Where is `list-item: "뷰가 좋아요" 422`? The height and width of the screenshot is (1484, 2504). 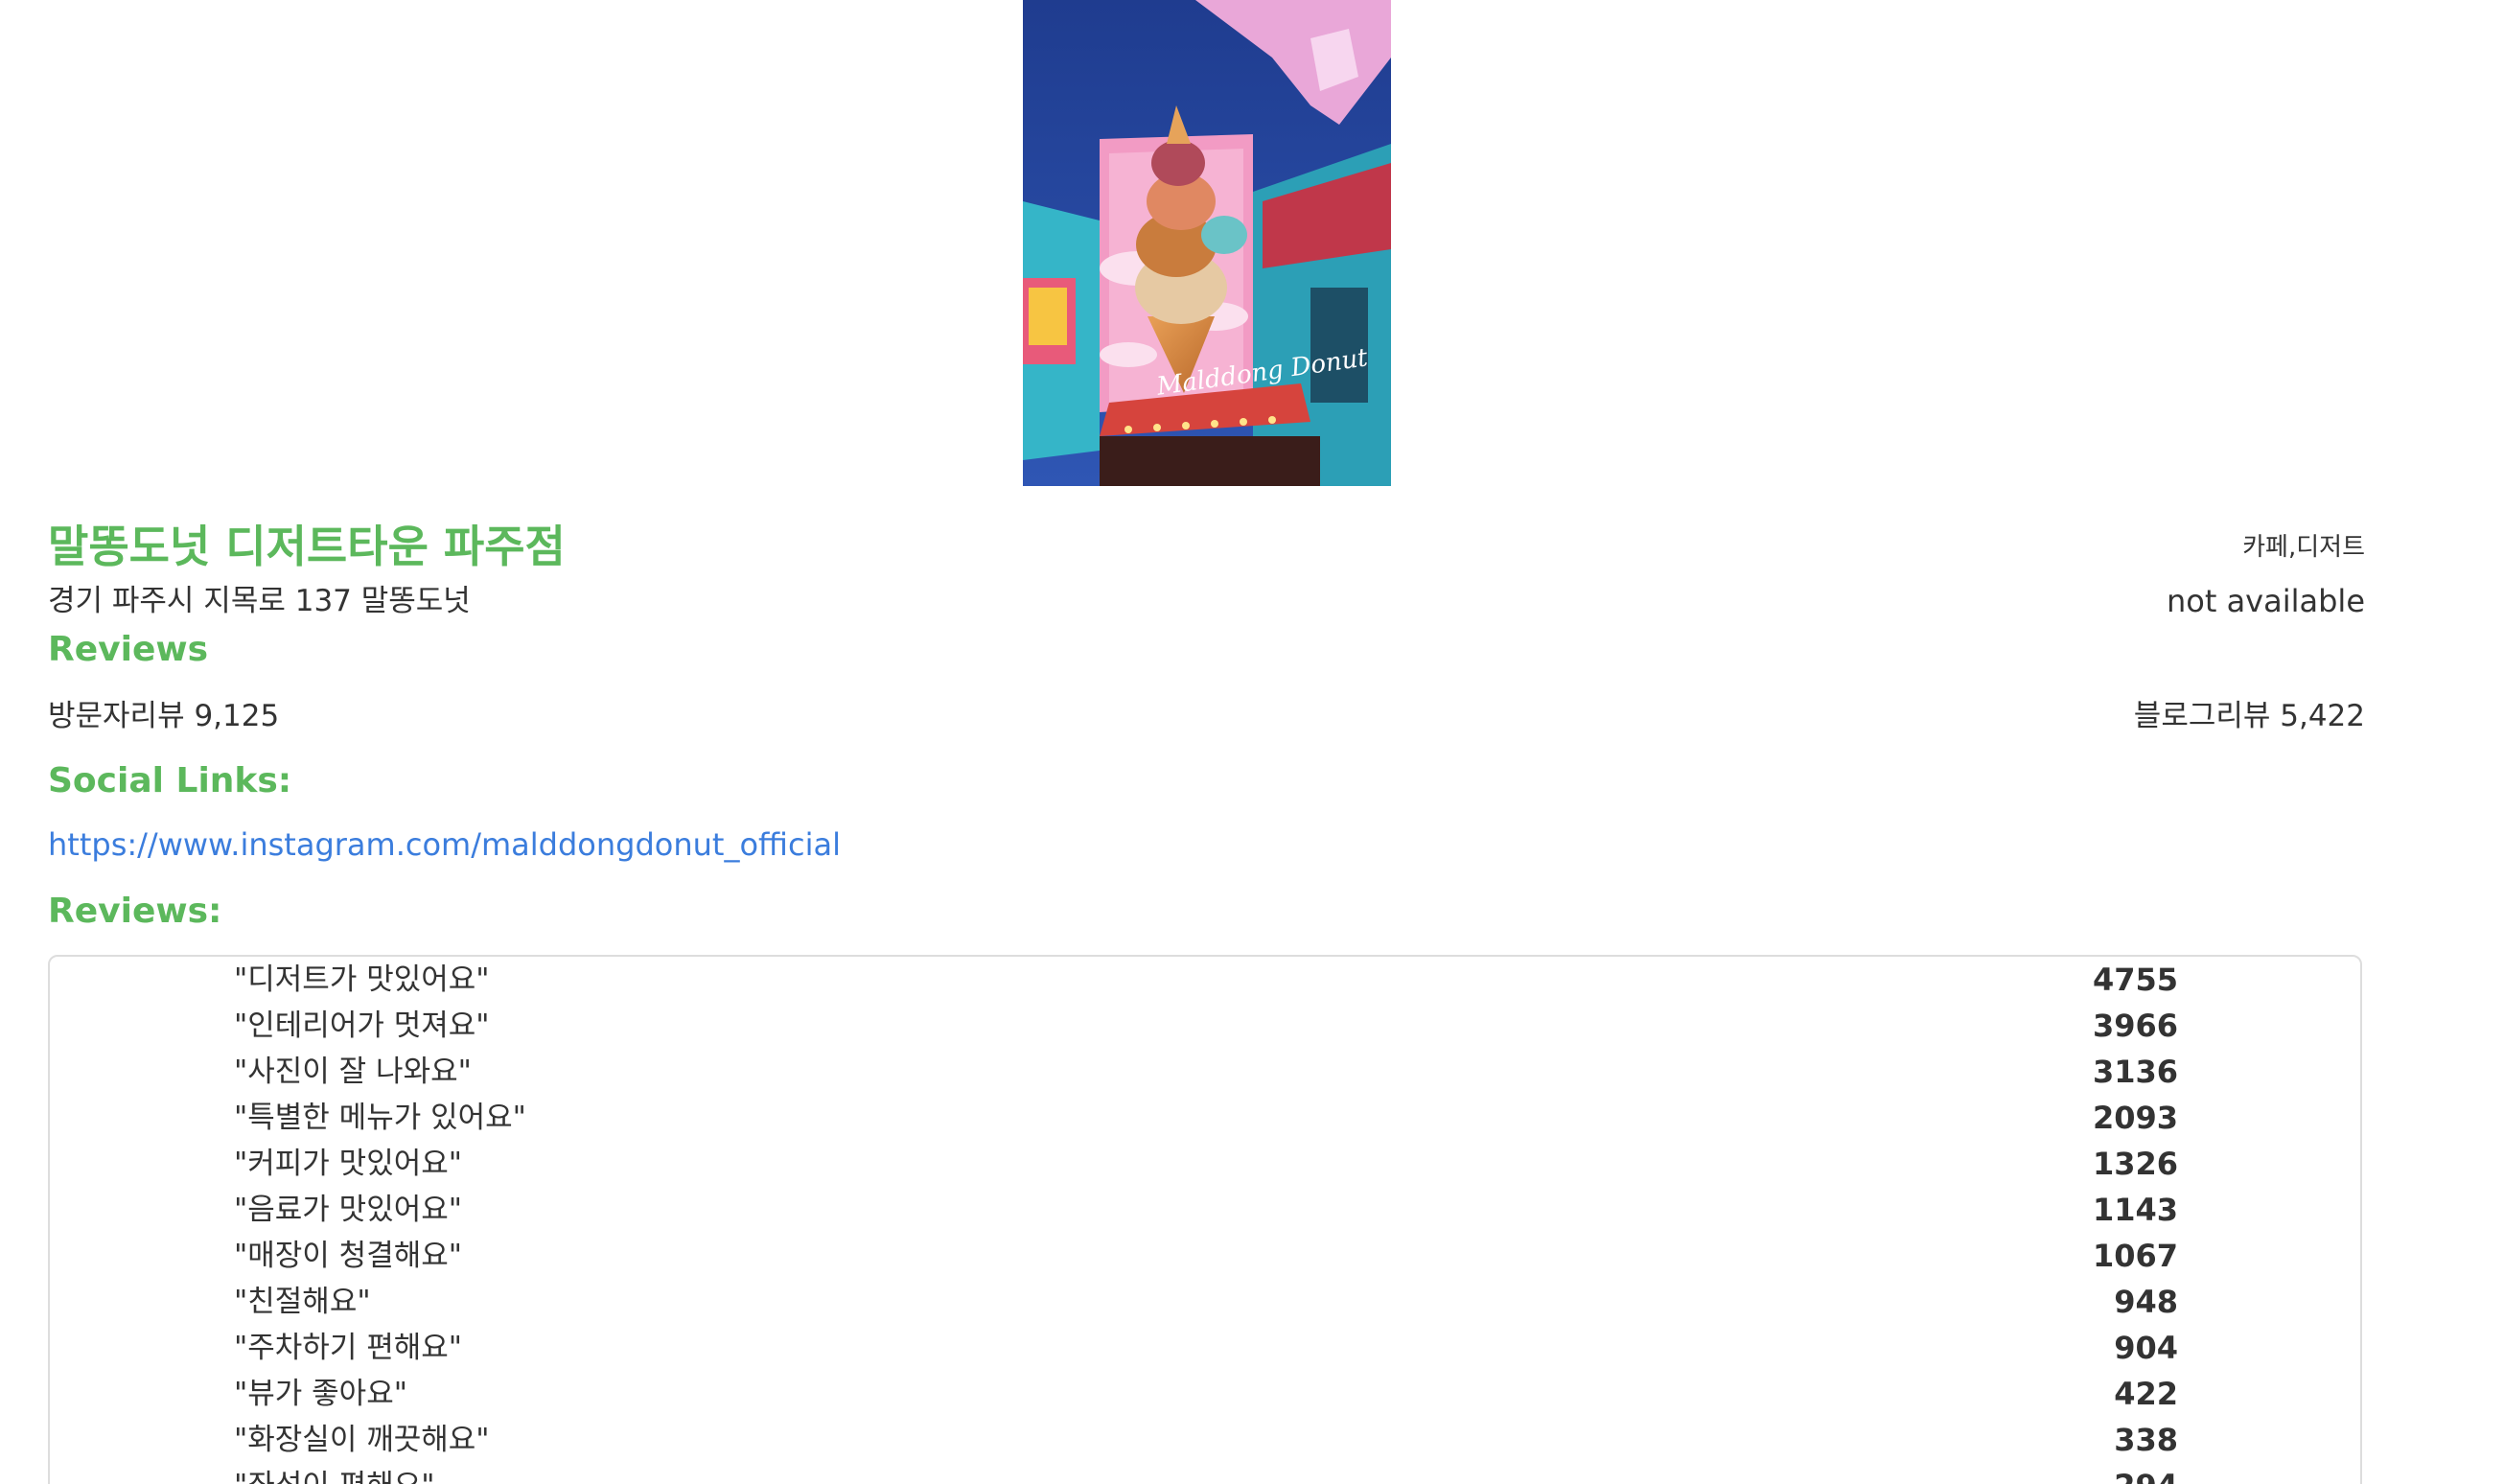
list-item: "뷰가 좋아요" 422 is located at coordinates (1205, 1394).